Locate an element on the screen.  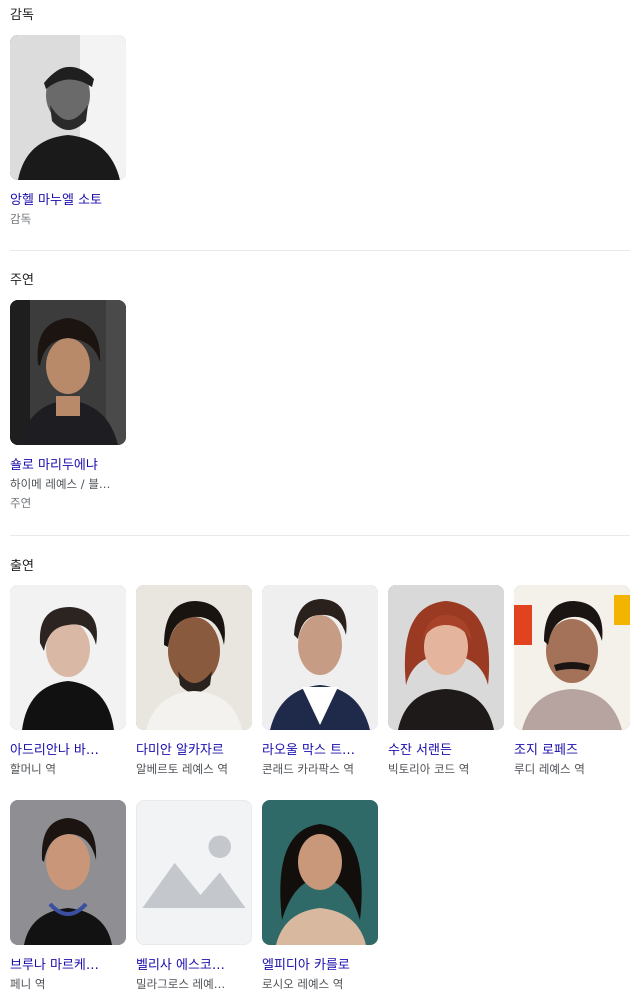
person-name: 수잔 서랜든 is located at coordinates (446, 751).